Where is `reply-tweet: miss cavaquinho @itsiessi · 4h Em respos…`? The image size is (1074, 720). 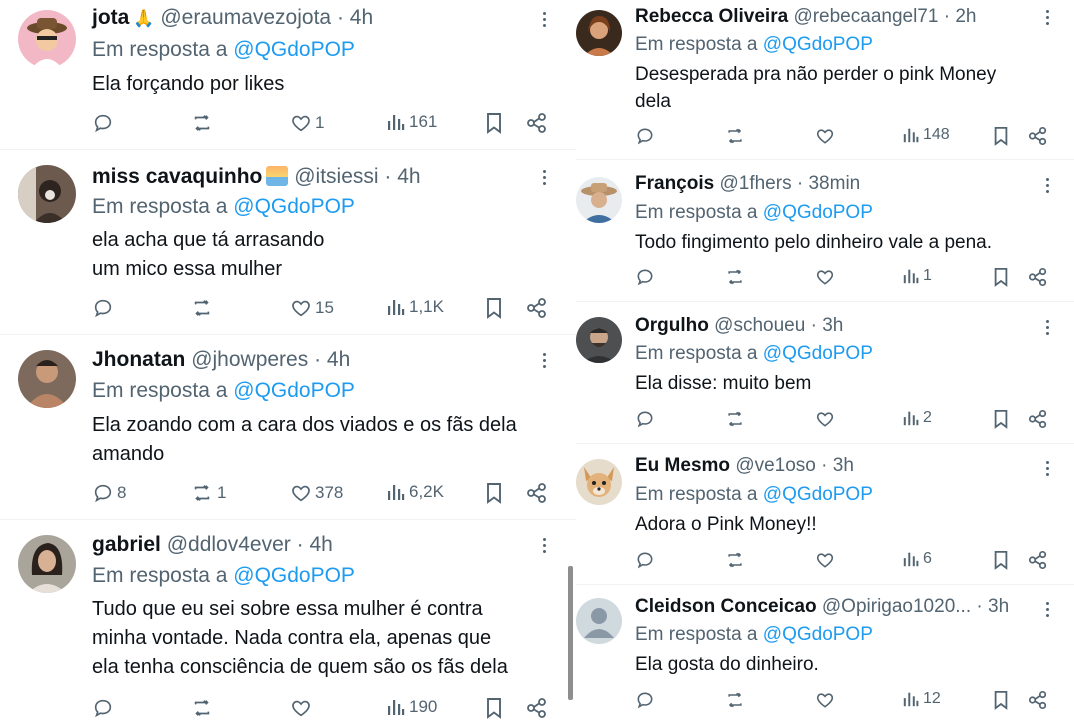
reply-tweet: miss cavaquinho @itsiessi · 4h Em respos… is located at coordinates (288, 243).